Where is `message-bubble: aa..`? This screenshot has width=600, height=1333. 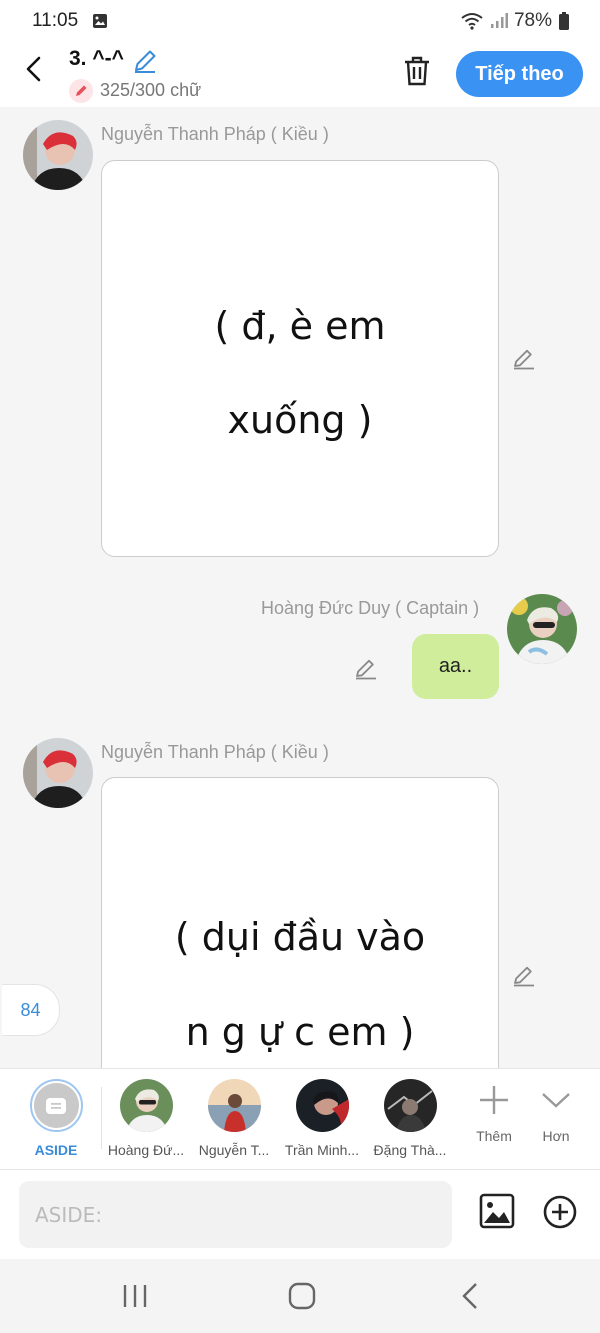
message-bubble: aa.. is located at coordinates (455, 666).